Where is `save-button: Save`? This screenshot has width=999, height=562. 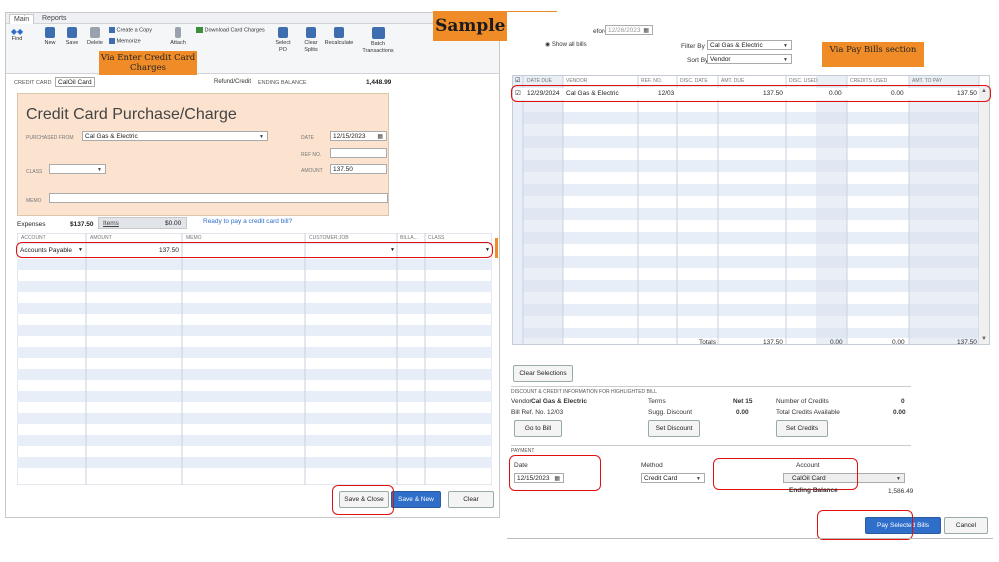 save-button: Save is located at coordinates (72, 37).